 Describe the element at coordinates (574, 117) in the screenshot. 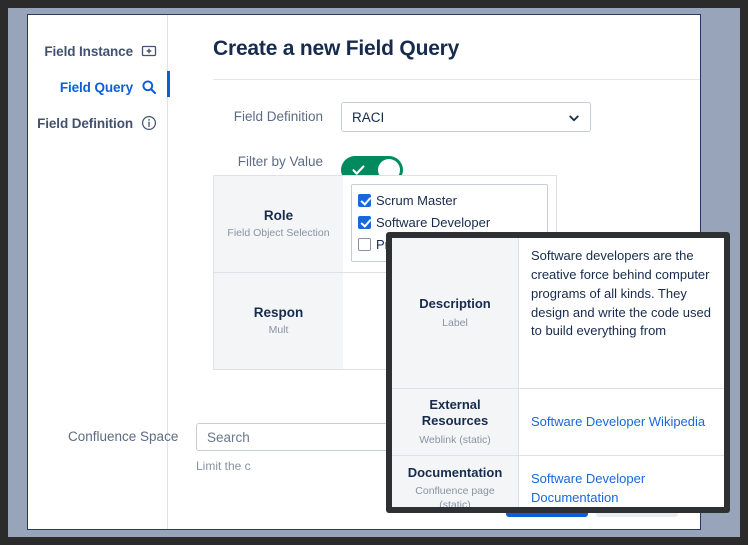

I see `chevron-down-icon` at that location.